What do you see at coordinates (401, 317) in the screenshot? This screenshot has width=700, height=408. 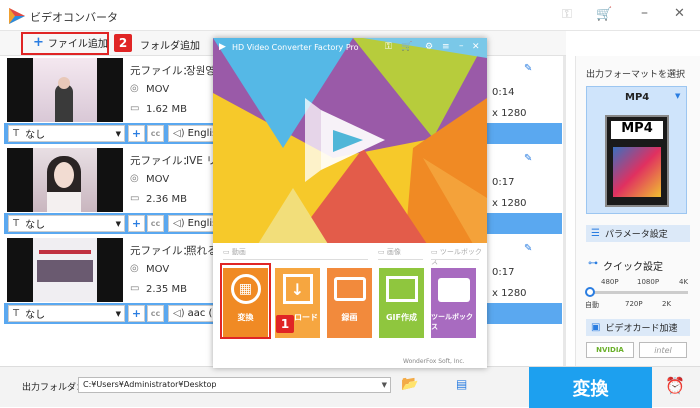 I see `gif-tool-label: GIF作成` at bounding box center [401, 317].